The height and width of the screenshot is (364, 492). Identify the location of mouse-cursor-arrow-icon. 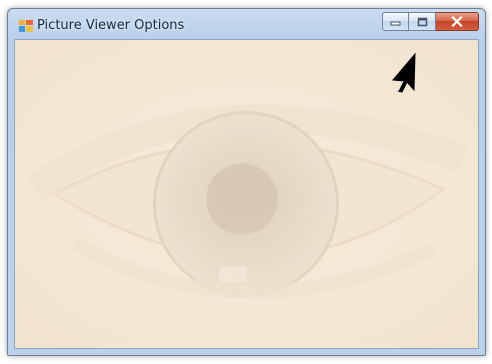
(404, 72).